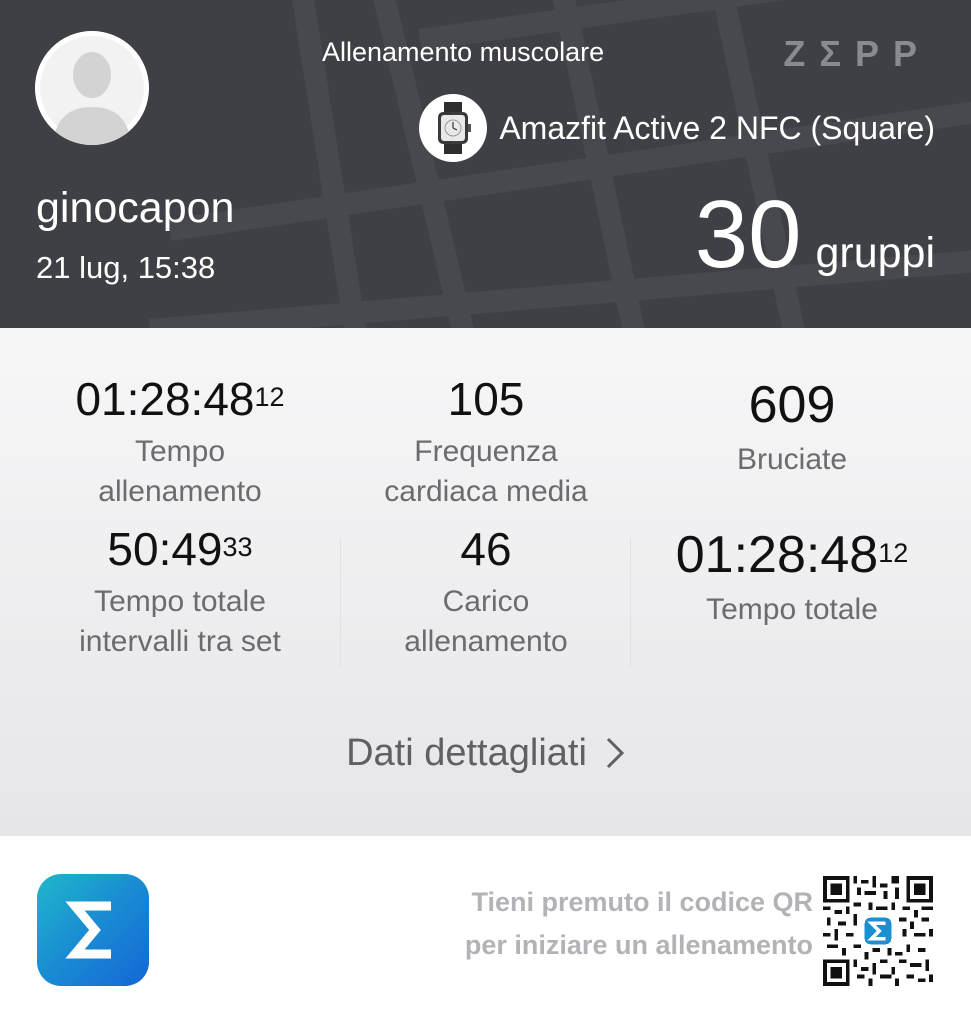 The height and width of the screenshot is (1024, 971). What do you see at coordinates (180, 471) in the screenshot?
I see `stat-label: Tempo allenamento` at bounding box center [180, 471].